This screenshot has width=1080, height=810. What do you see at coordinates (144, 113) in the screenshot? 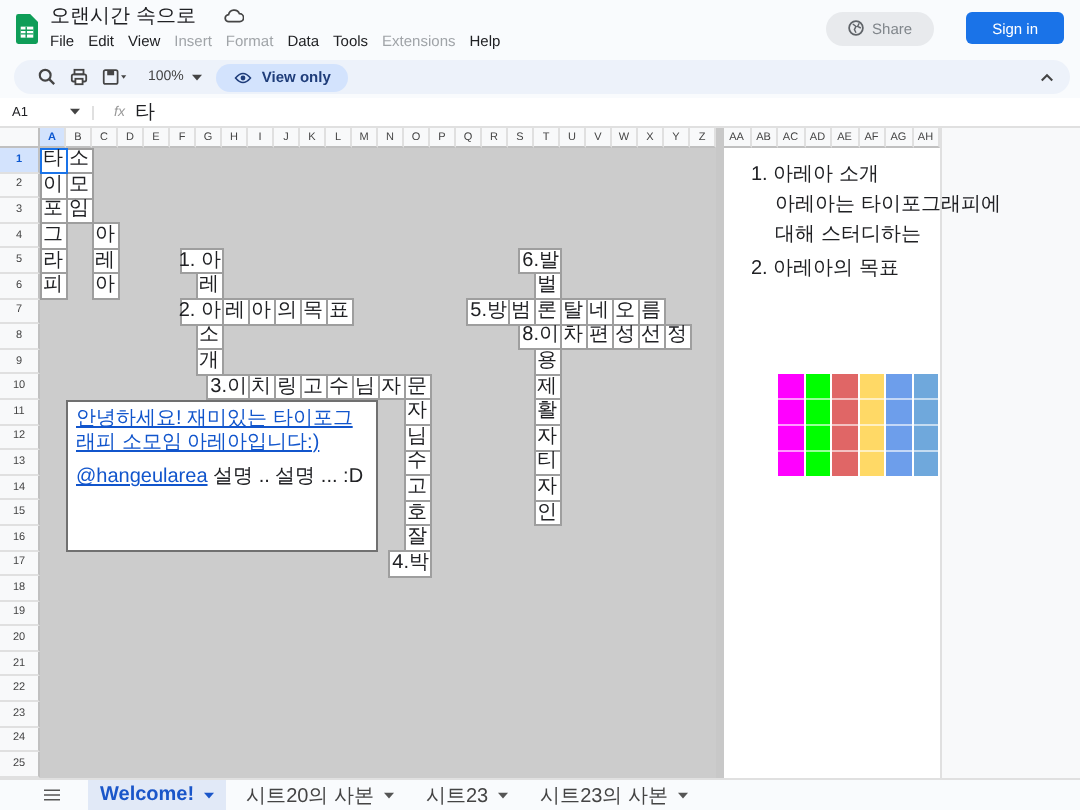
I see `formula-value: 타` at bounding box center [144, 113].